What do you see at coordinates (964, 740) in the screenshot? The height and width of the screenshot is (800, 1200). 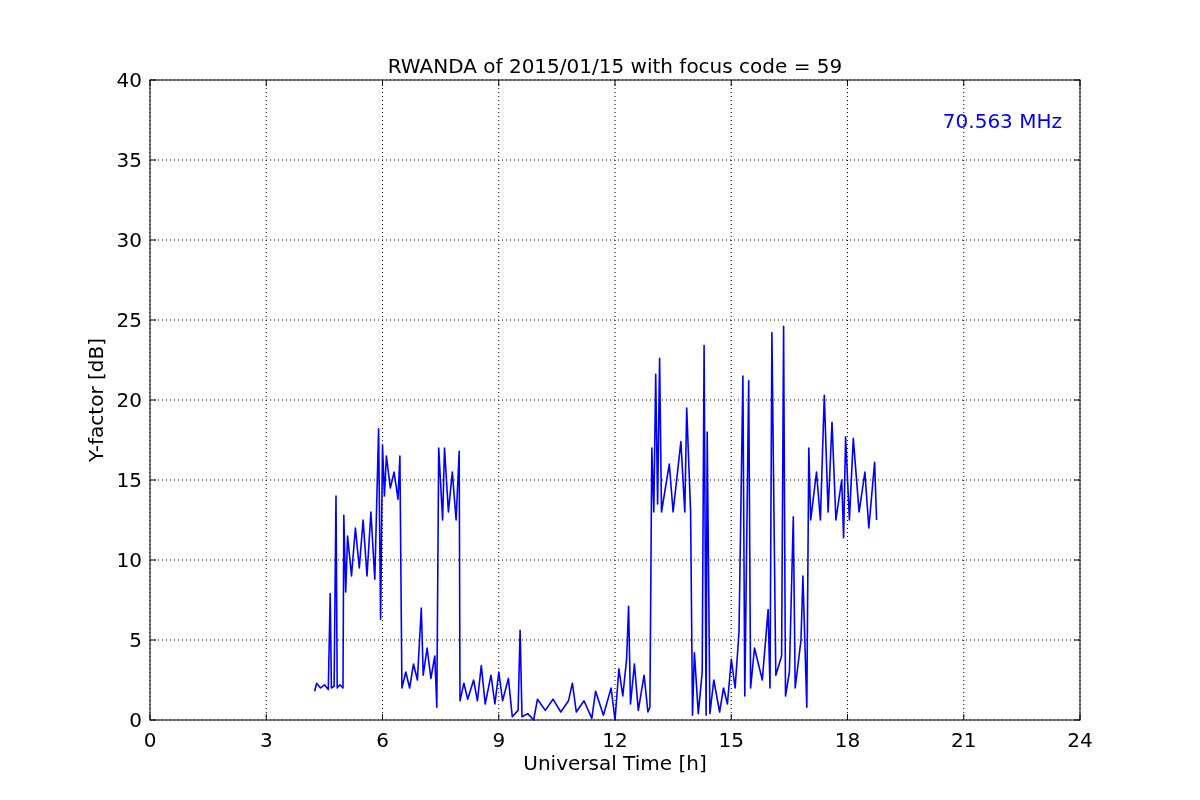 I see `tick-label: 21` at bounding box center [964, 740].